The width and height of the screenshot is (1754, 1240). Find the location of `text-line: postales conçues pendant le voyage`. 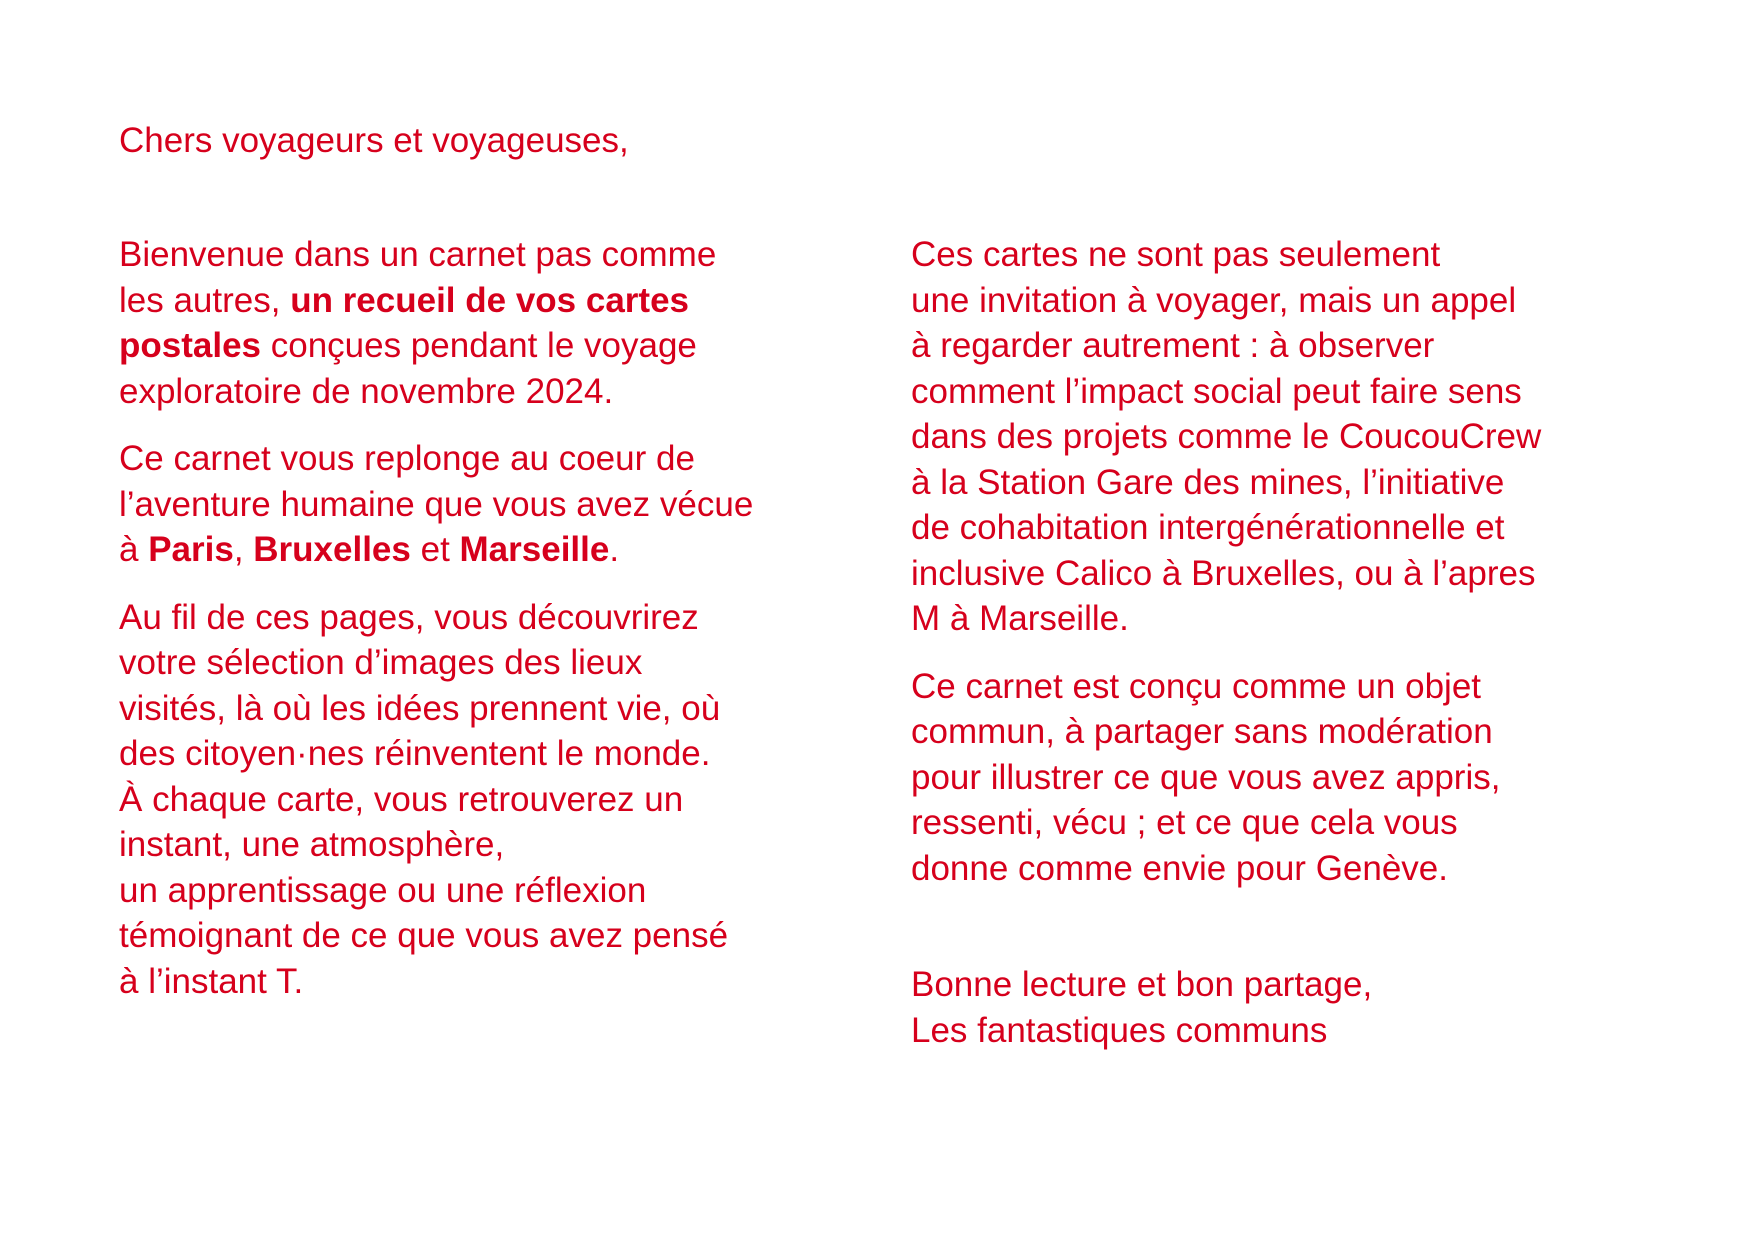

text-line: postales conçues pendant le voyage is located at coordinates (489, 346).